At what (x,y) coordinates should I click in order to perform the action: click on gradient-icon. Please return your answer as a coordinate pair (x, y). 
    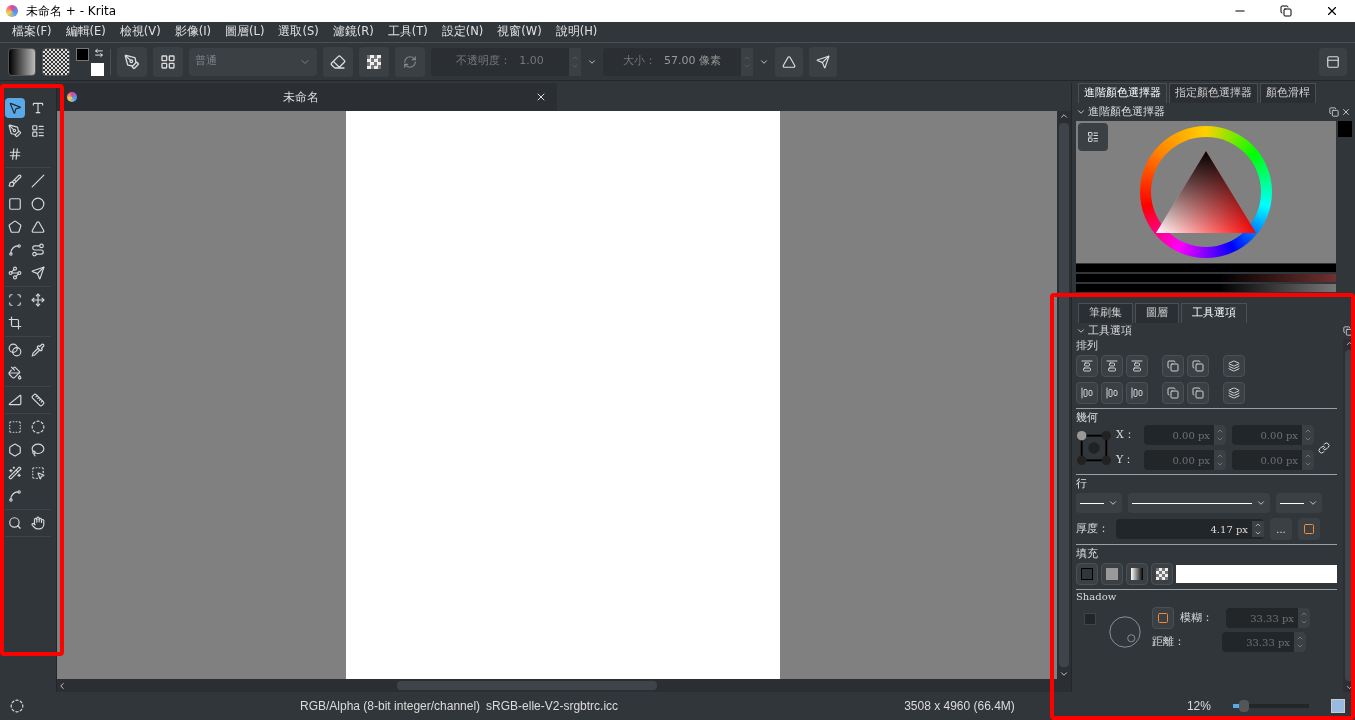
    Looking at the image, I should click on (15, 350).